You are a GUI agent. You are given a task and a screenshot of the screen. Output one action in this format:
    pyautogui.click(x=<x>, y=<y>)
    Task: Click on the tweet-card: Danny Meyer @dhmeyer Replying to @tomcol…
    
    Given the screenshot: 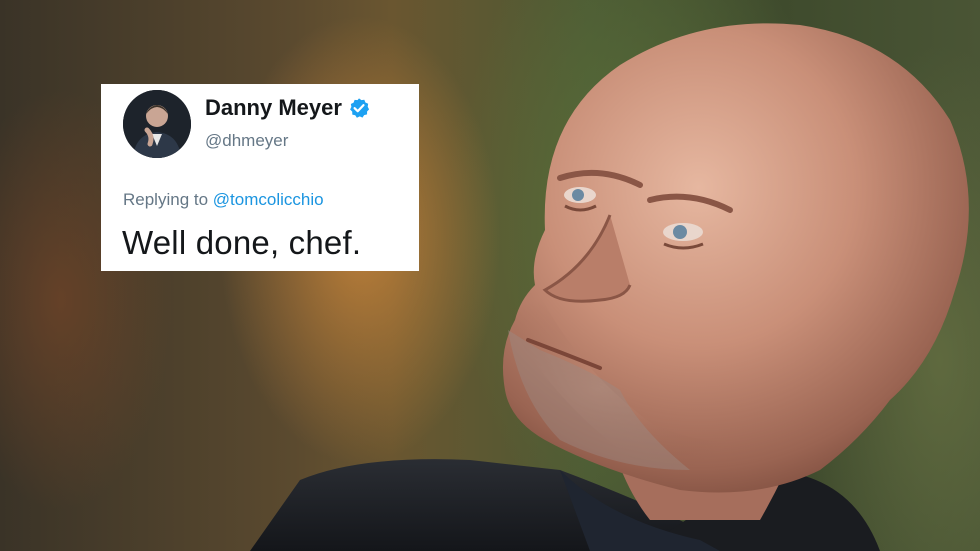 What is the action you would take?
    pyautogui.click(x=260, y=177)
    